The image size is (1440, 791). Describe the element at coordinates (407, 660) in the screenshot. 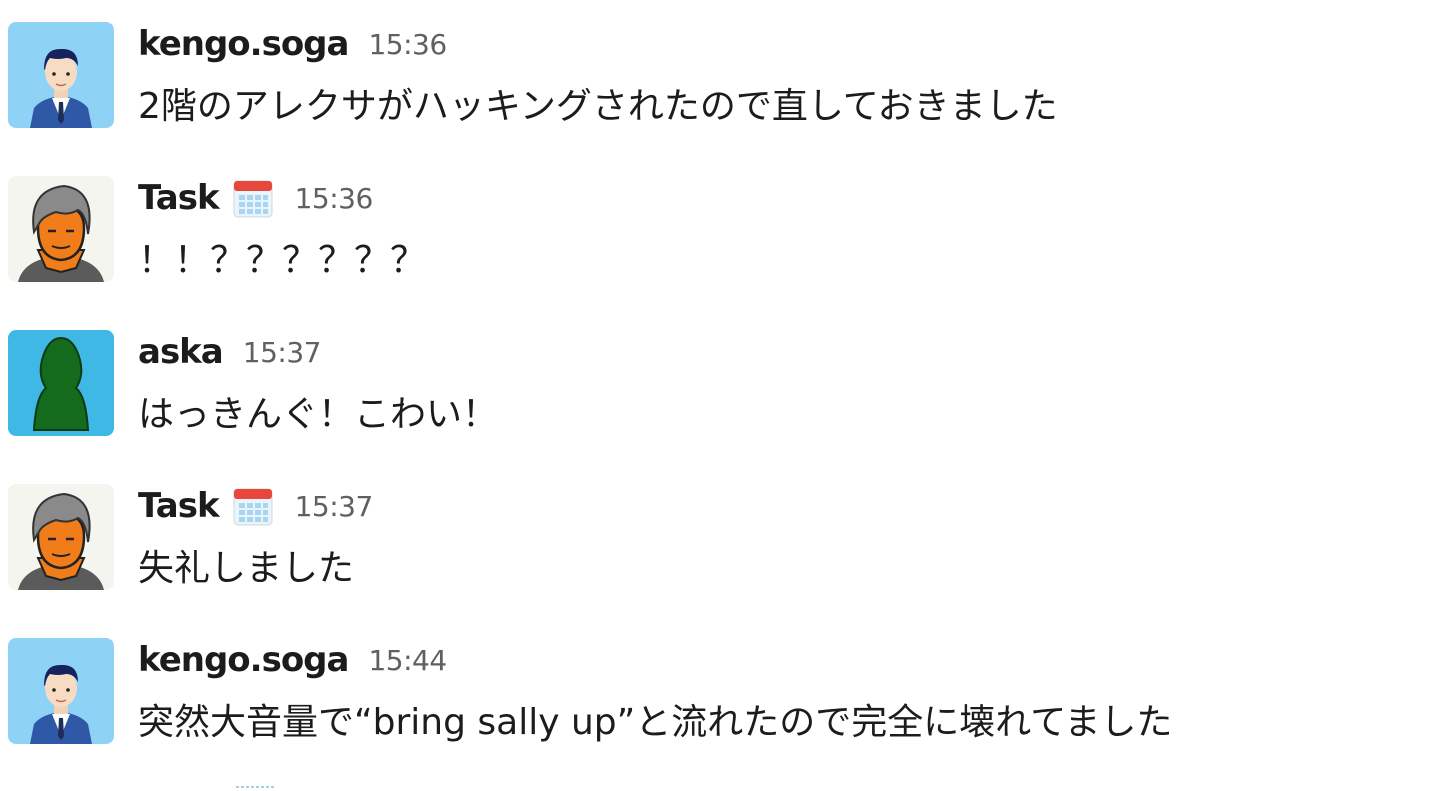

I see `timestamp: 15:44` at that location.